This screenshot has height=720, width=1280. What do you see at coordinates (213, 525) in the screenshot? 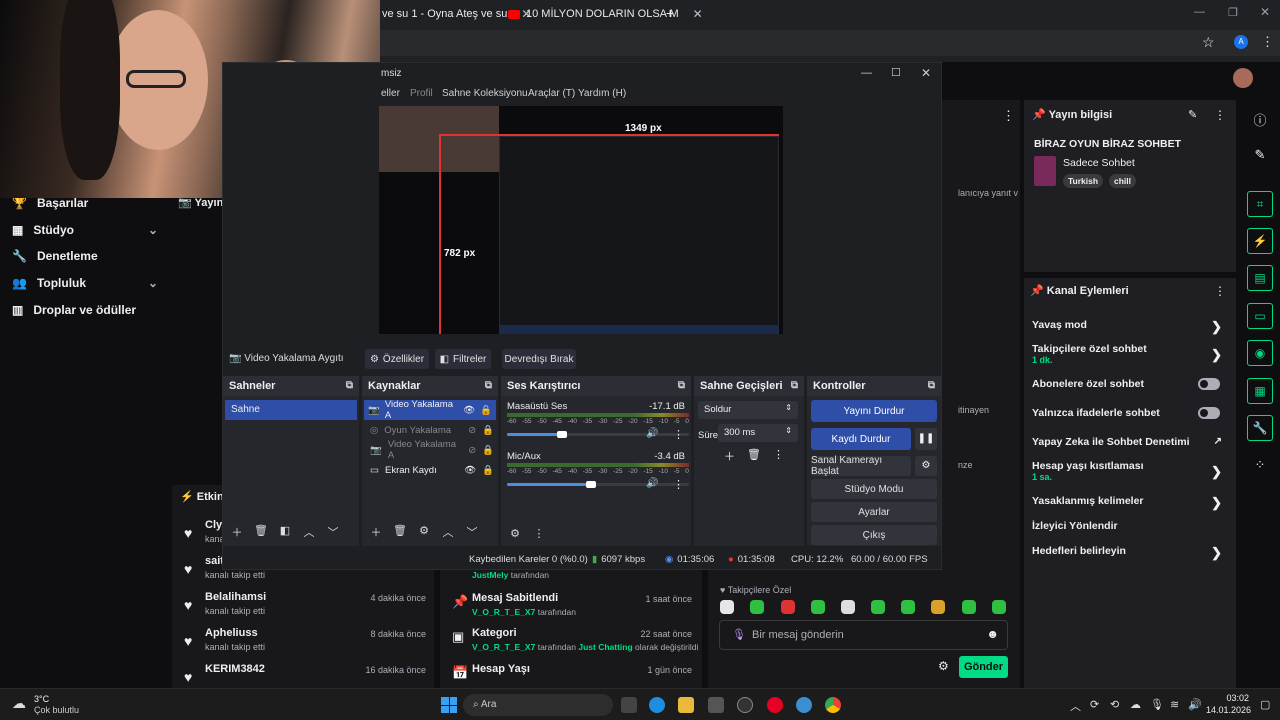
I see `follower-name: Cly` at bounding box center [213, 525].